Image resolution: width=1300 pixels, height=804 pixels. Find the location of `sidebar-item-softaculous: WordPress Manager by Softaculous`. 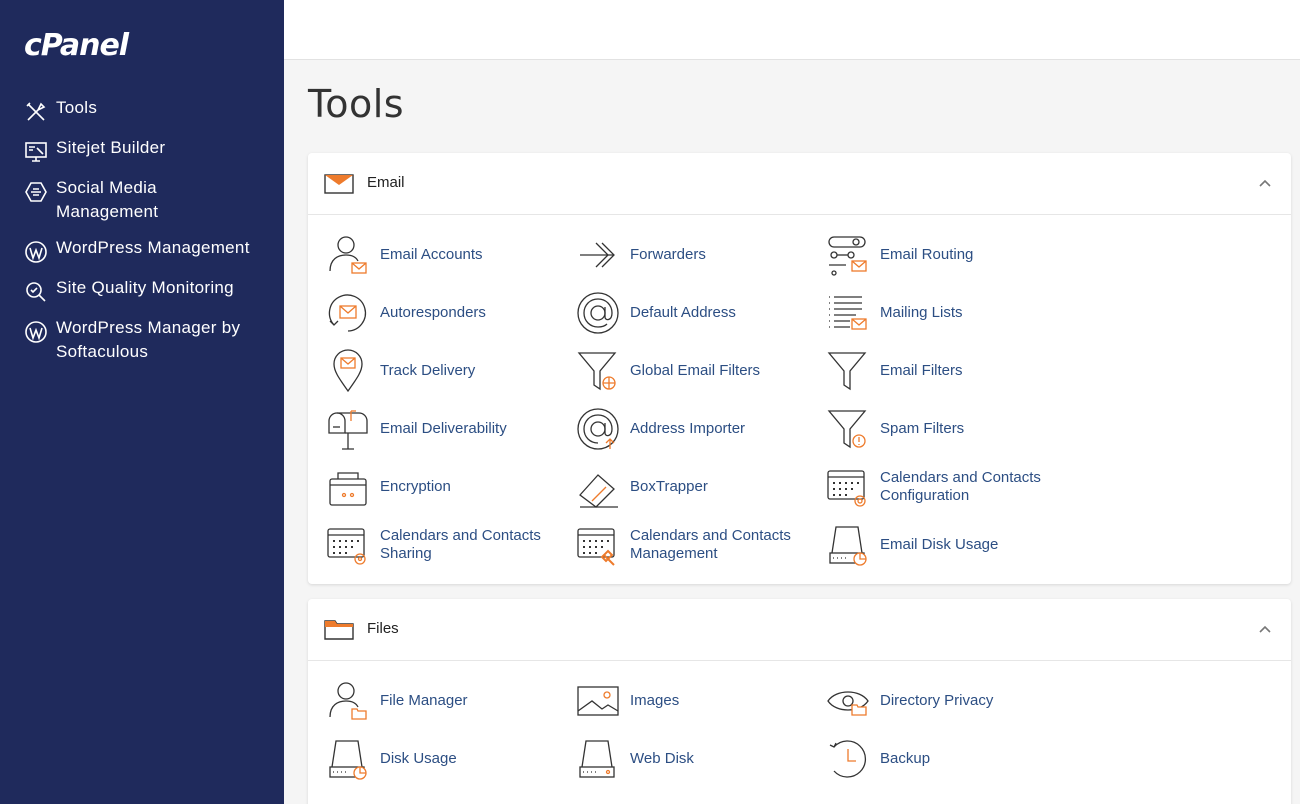

sidebar-item-softaculous: WordPress Manager by Softaculous is located at coordinates (142, 340).